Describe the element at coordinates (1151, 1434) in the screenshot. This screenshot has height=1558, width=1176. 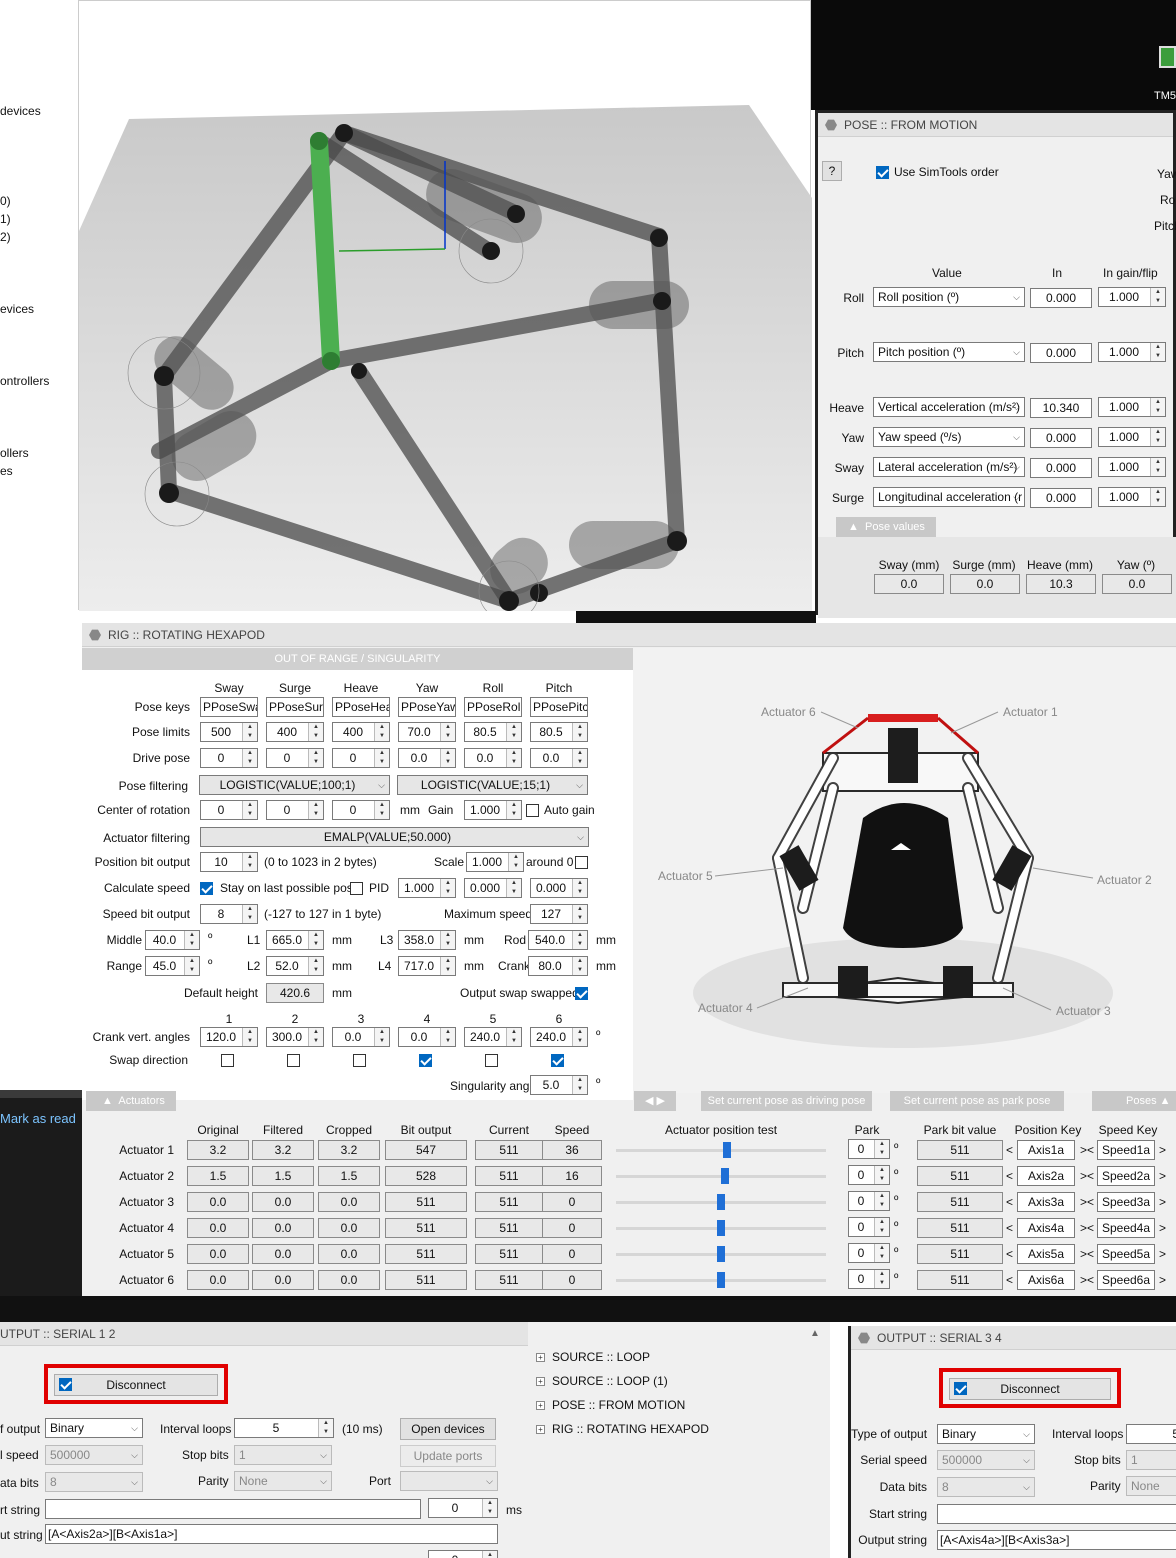
I see `interval-loops-stepper: 5` at that location.